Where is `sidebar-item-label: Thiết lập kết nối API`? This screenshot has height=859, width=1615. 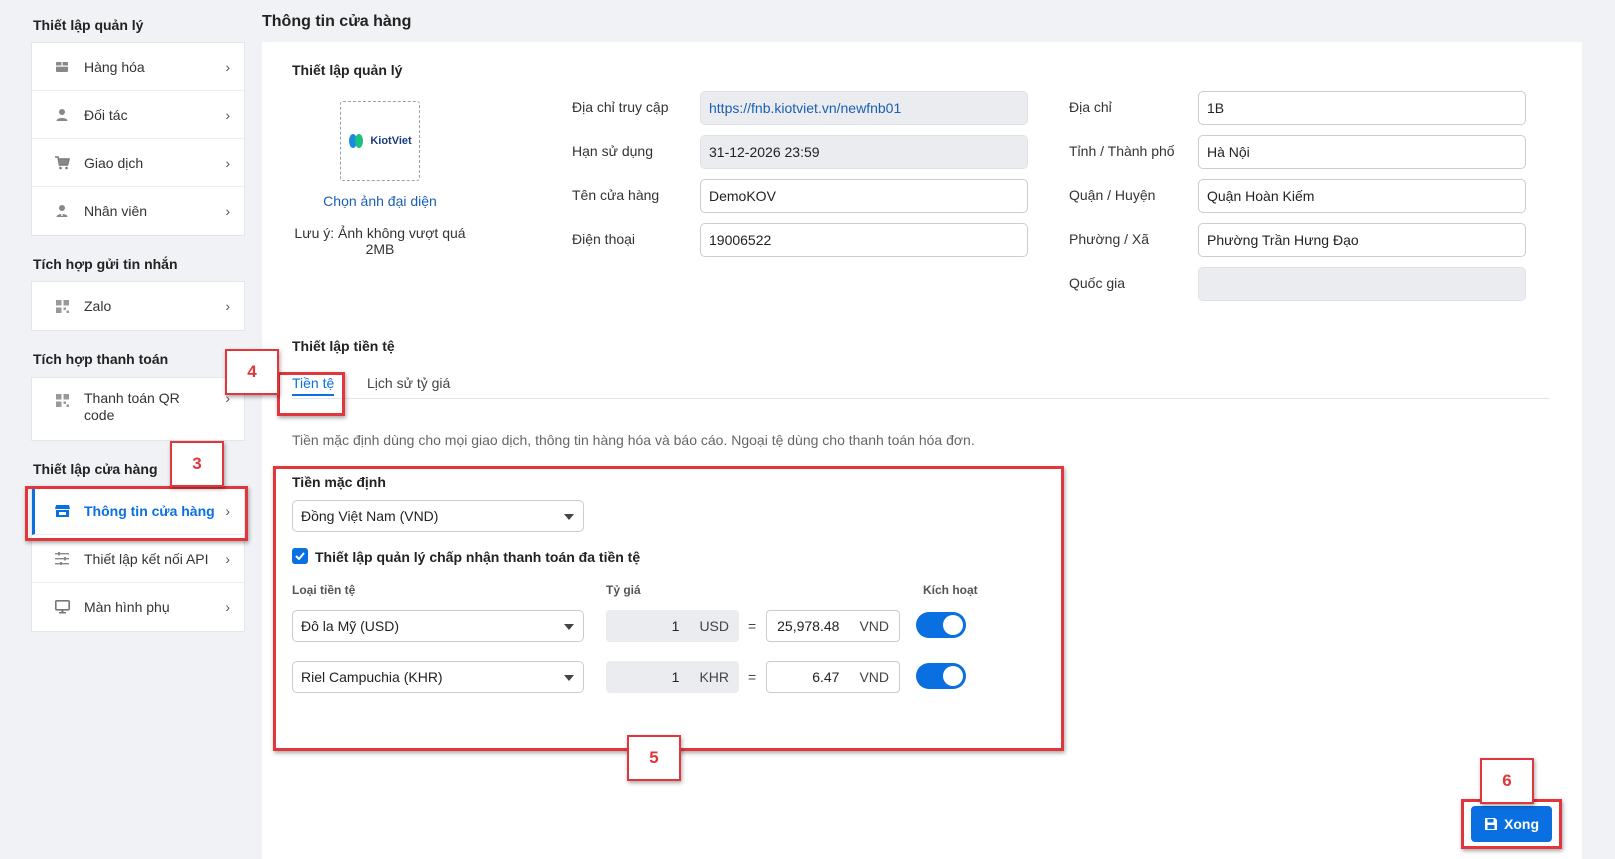
sidebar-item-label: Thiết lập kết nối API is located at coordinates (146, 558).